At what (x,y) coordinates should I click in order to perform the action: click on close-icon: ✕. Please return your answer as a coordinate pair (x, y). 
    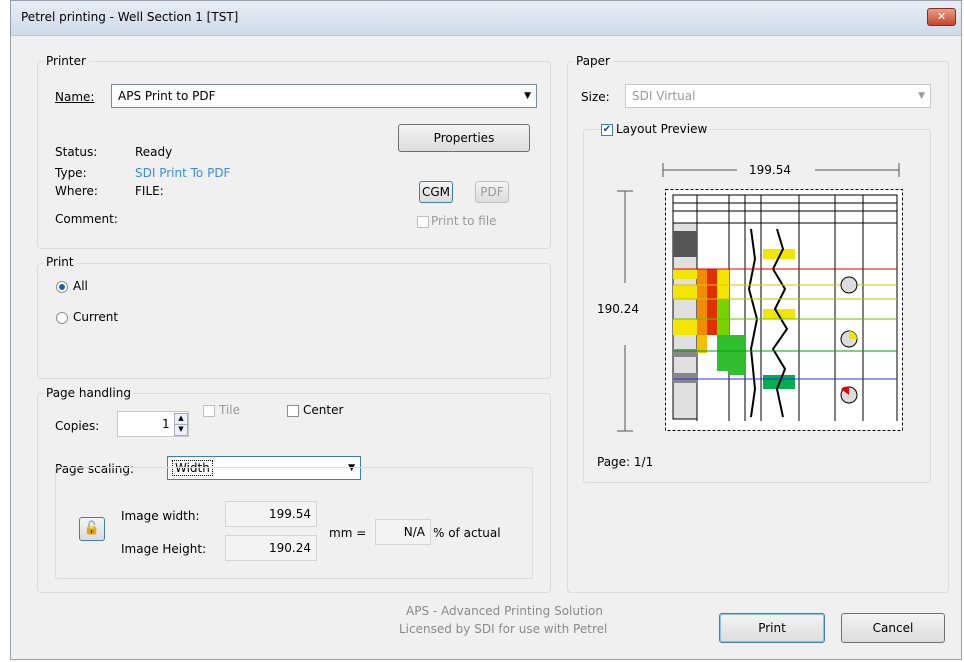
    Looking at the image, I should click on (941, 16).